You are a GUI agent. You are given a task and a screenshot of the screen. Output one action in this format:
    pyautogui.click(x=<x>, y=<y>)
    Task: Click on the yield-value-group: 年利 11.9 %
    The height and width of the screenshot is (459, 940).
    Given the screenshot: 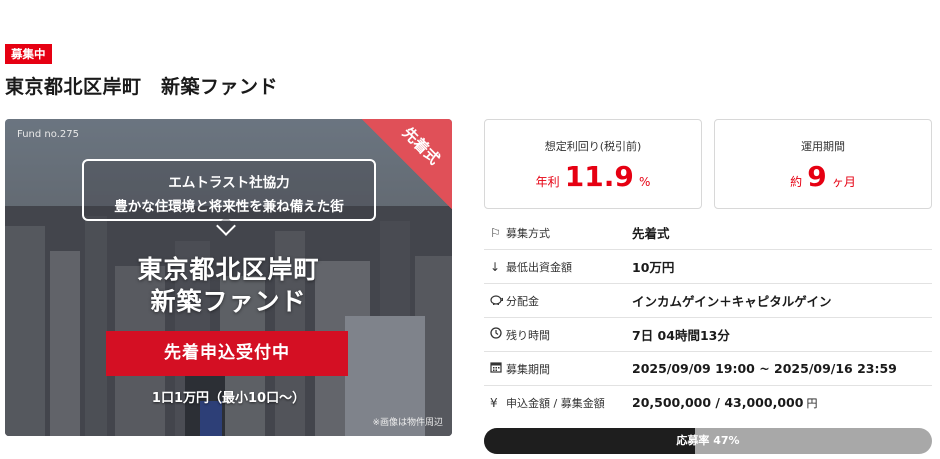 What is the action you would take?
    pyautogui.click(x=593, y=176)
    